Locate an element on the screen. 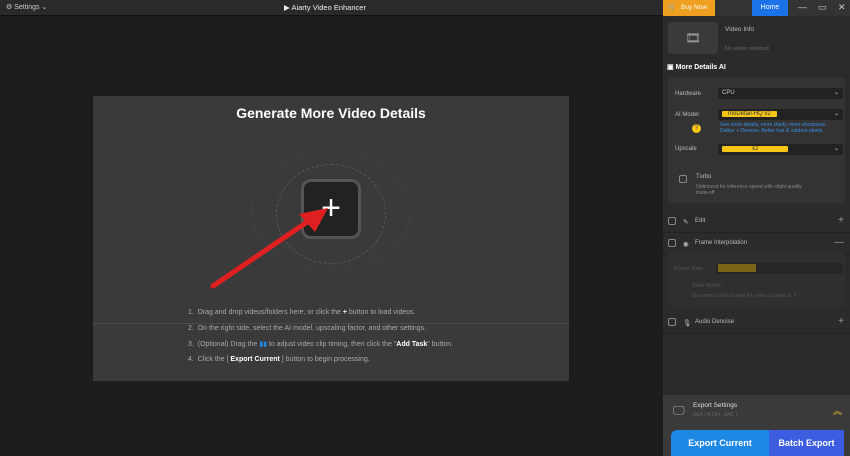  microphone-icon: 🎙 is located at coordinates (687, 323).